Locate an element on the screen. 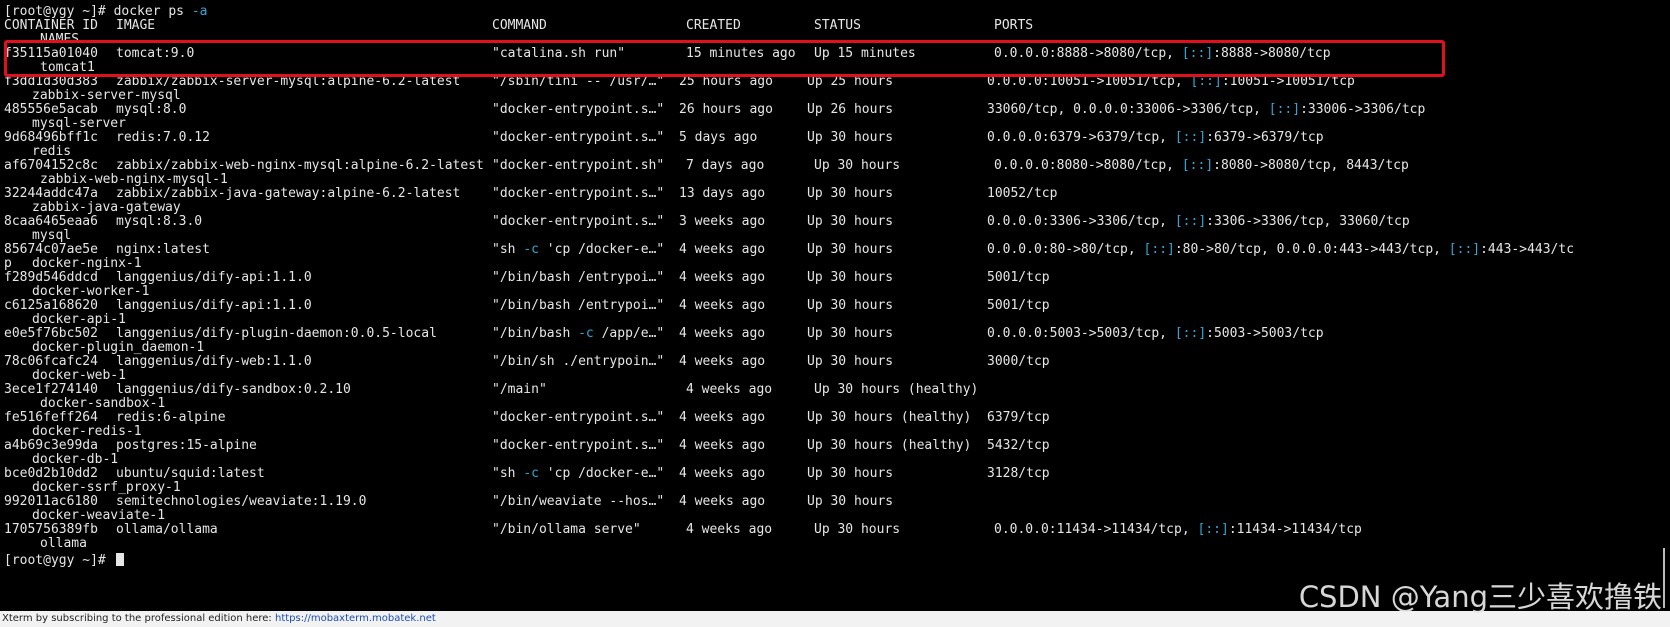  cell-status: Up 15 minutes is located at coordinates (865, 53).